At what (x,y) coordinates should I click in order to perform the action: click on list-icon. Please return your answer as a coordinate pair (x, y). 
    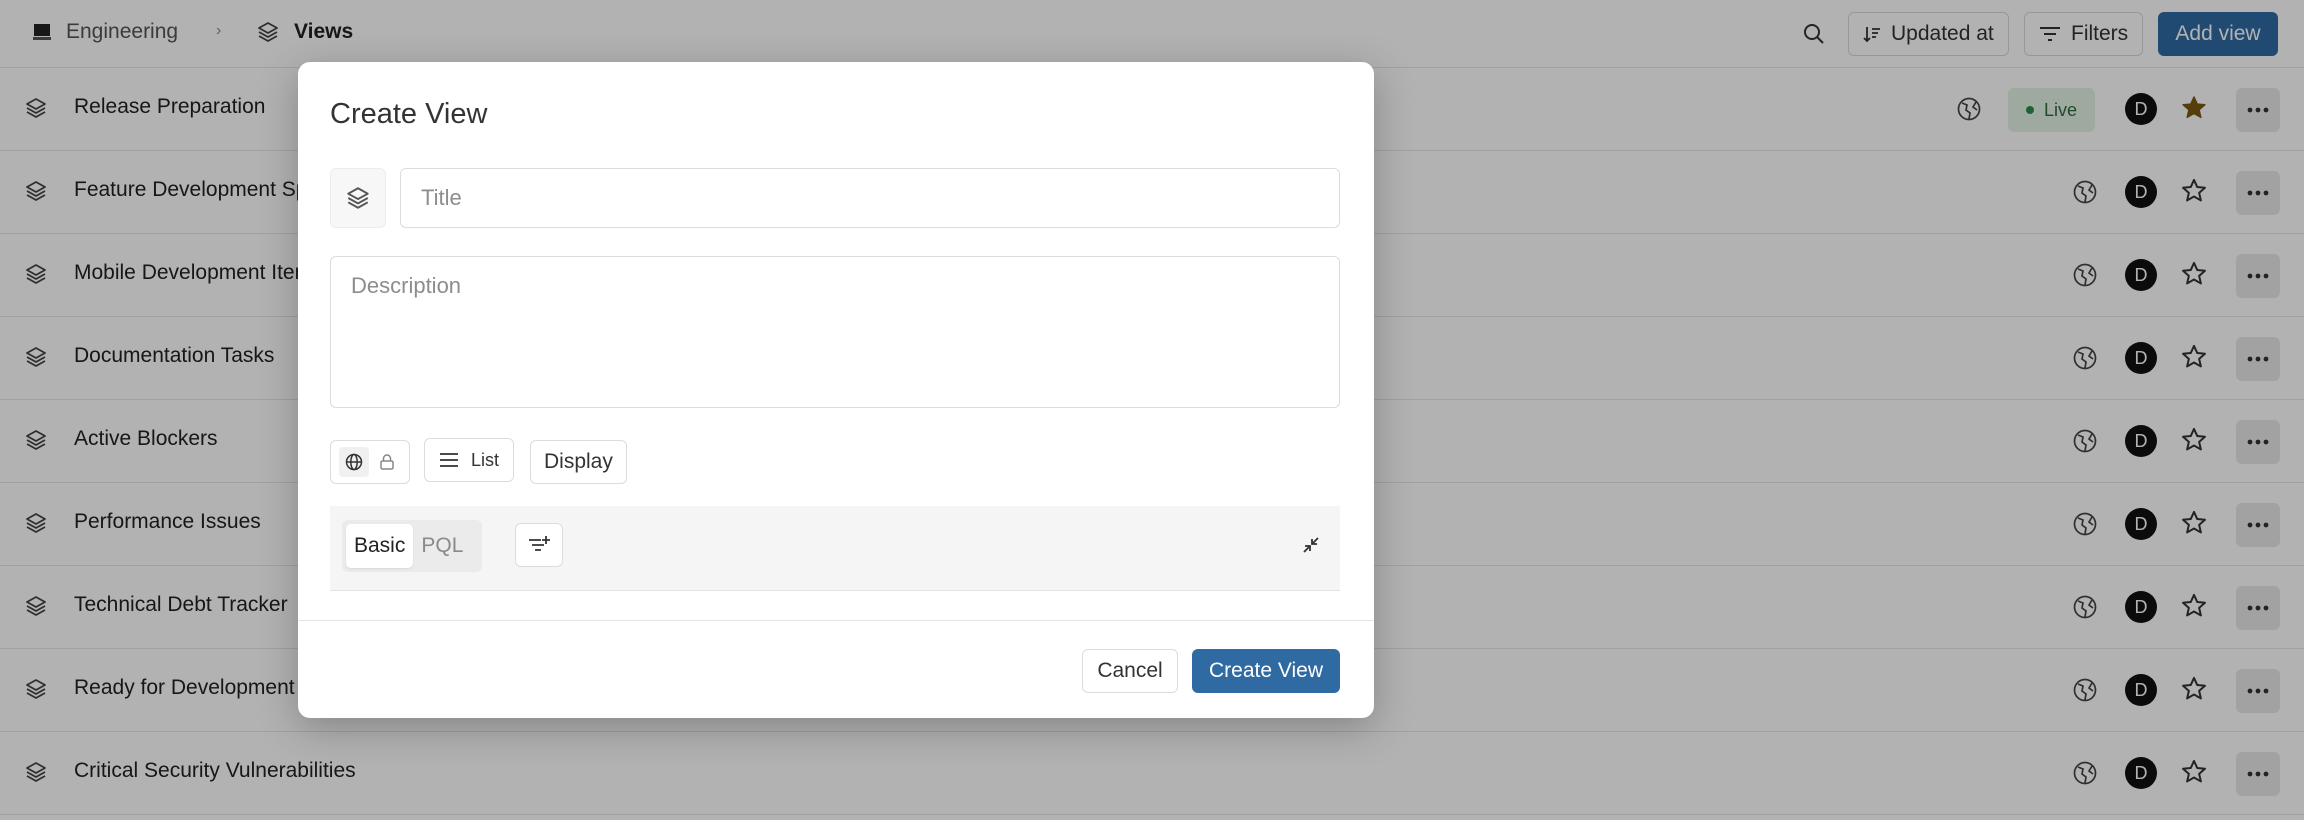
    Looking at the image, I should click on (449, 460).